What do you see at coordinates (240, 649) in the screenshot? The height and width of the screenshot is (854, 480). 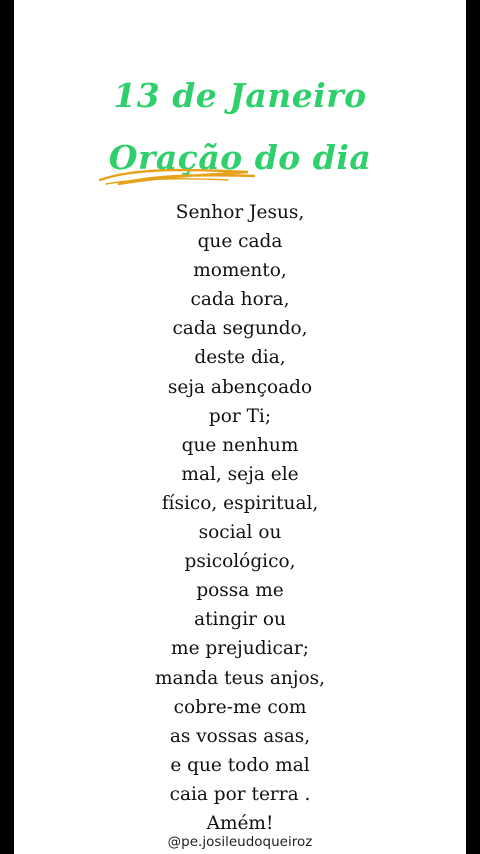 I see `prayer-line: me prejudicar;` at bounding box center [240, 649].